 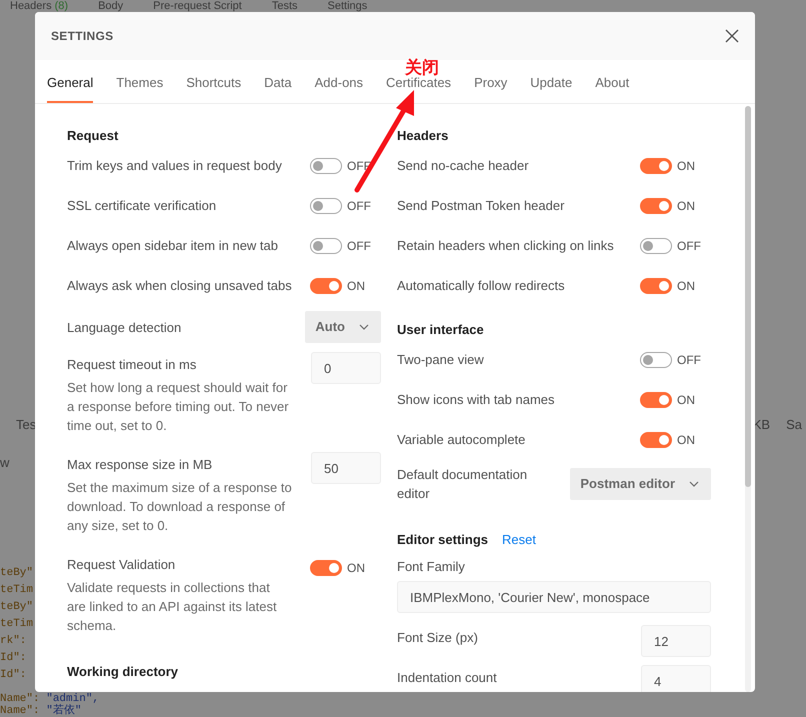 I want to click on setting-label: Request Validation, so click(x=121, y=565).